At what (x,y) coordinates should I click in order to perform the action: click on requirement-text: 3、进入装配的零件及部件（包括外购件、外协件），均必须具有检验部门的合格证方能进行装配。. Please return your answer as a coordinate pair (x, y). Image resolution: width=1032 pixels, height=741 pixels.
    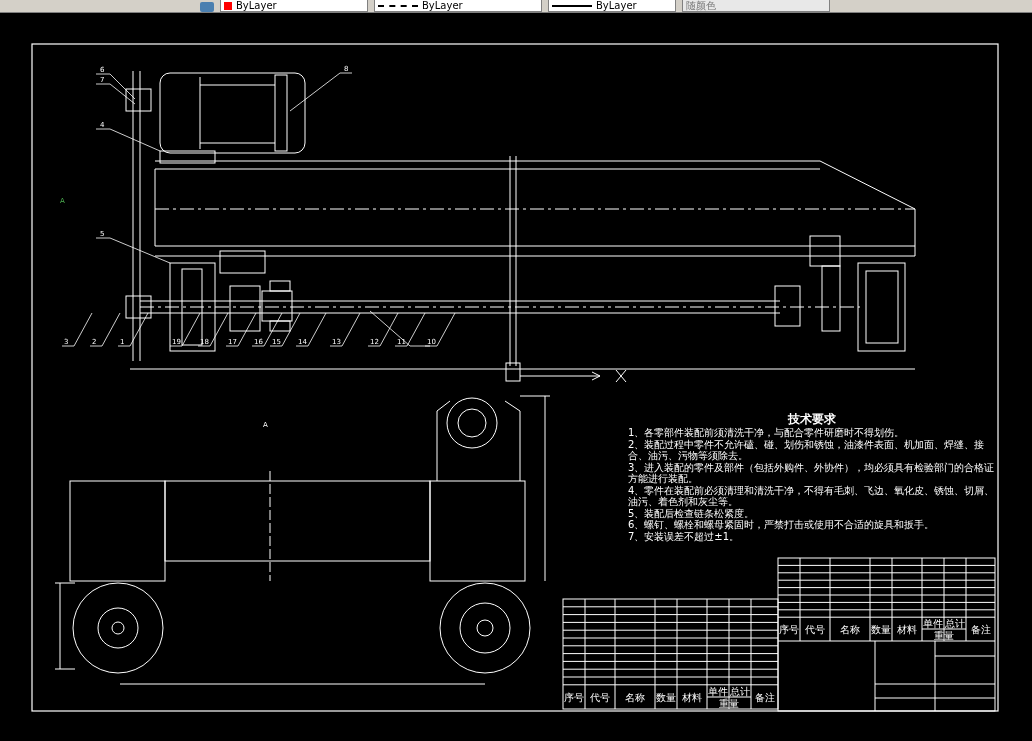
    Looking at the image, I should click on (812, 473).